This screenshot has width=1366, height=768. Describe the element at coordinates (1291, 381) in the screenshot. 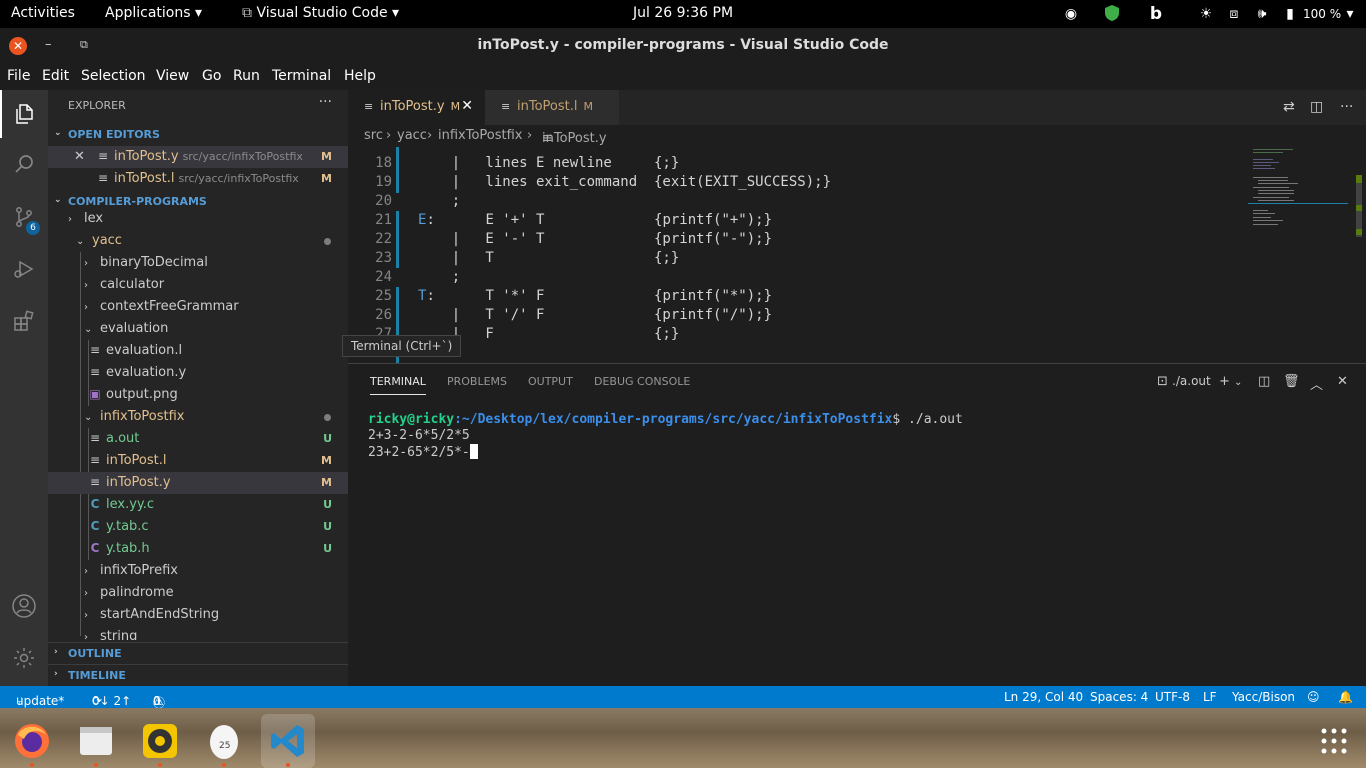

I see `trash-icon: 🗑` at that location.